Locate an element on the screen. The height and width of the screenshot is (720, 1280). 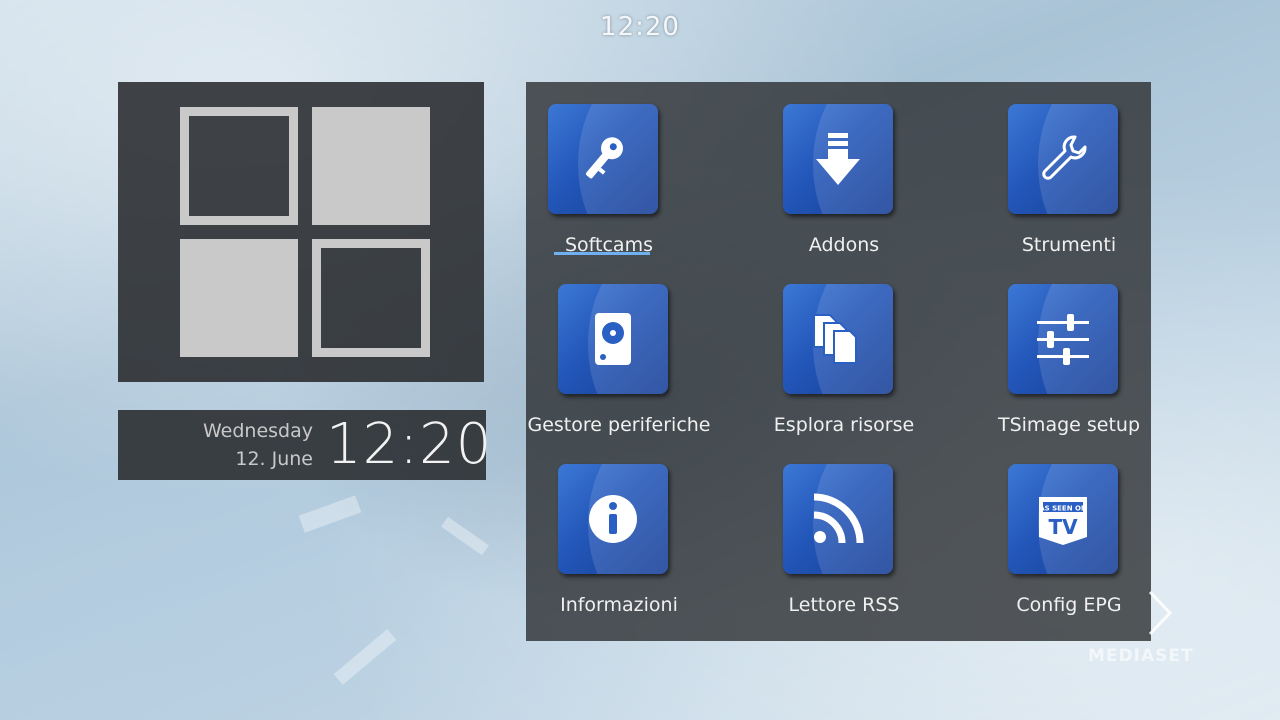
softcams-tile is located at coordinates (603, 159).